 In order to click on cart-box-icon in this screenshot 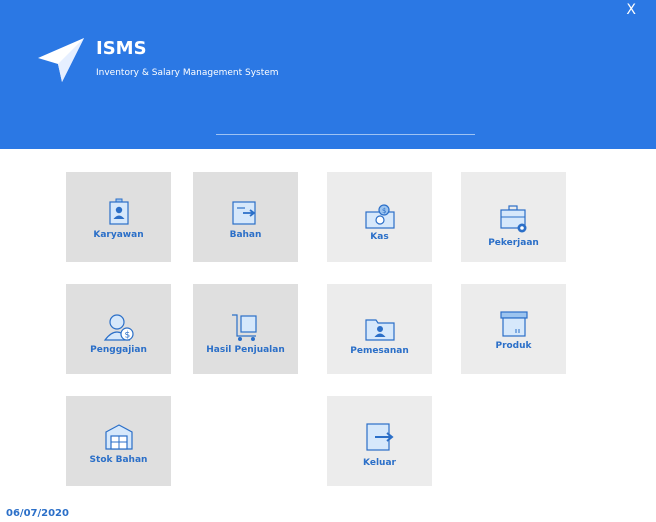, I will do `click(244, 327)`.